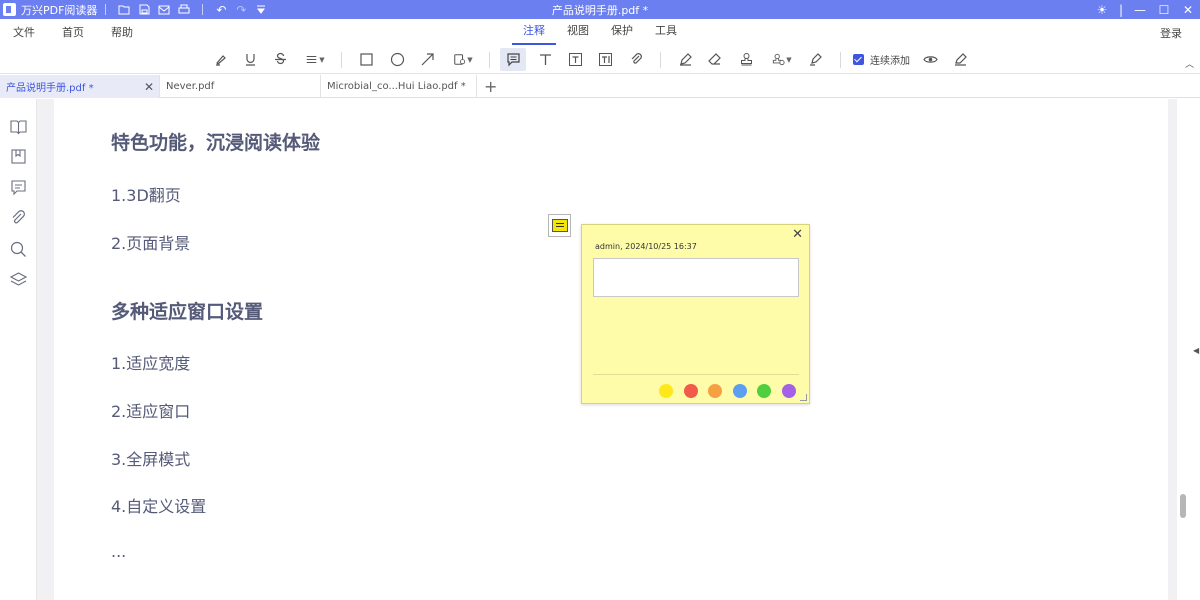 The height and width of the screenshot is (600, 1200). Describe the element at coordinates (71, 32) in the screenshot. I see `menu-home: 首页` at that location.